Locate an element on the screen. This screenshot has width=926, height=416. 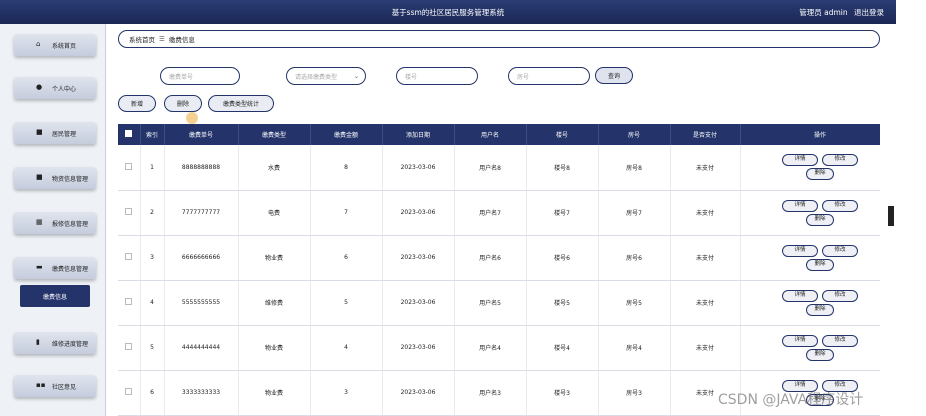
sidebar-item-repairs: ▦ 报修信息管理 is located at coordinates (55, 223).